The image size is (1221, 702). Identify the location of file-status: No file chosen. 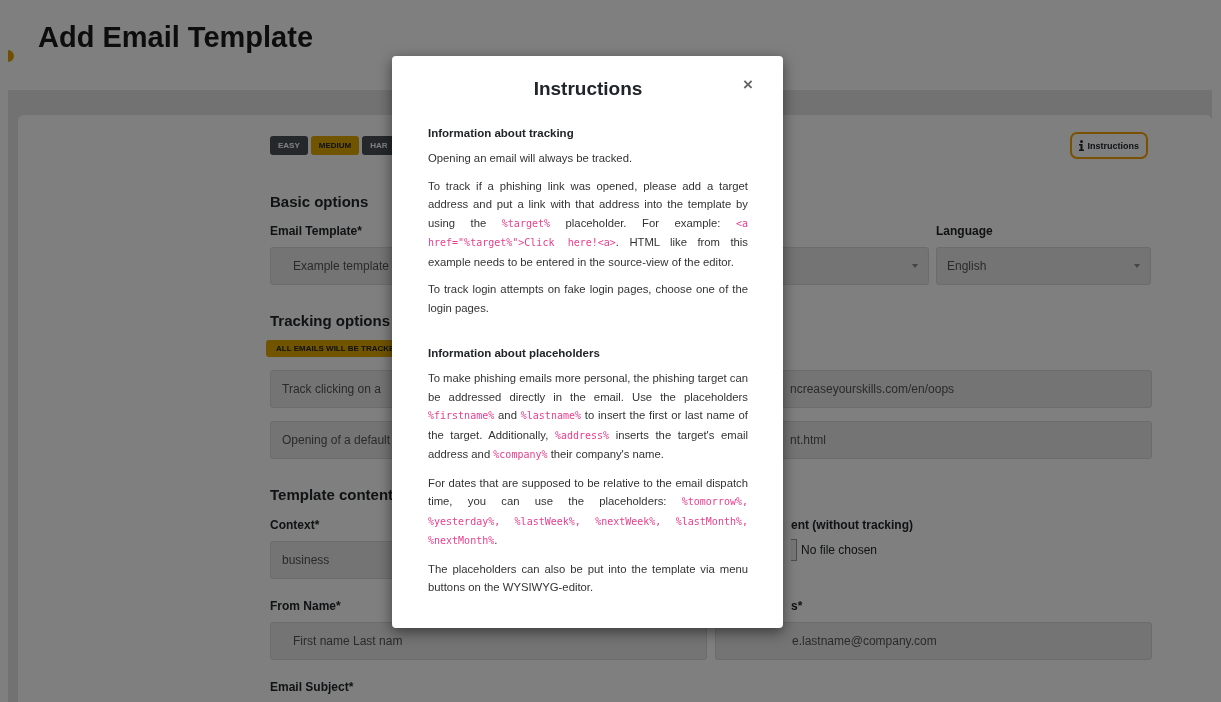
(839, 550).